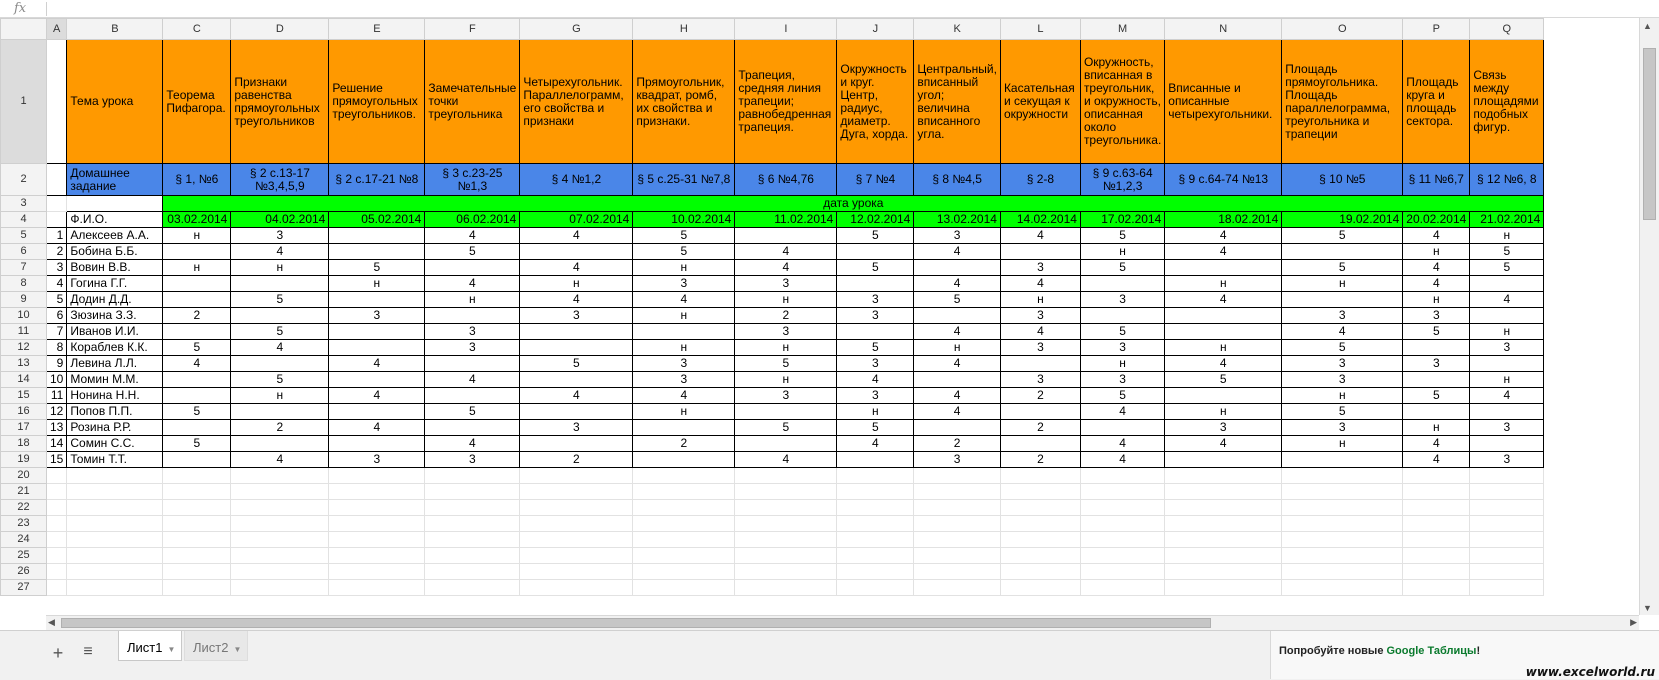  Describe the element at coordinates (56, 203) in the screenshot. I see `cell` at that location.